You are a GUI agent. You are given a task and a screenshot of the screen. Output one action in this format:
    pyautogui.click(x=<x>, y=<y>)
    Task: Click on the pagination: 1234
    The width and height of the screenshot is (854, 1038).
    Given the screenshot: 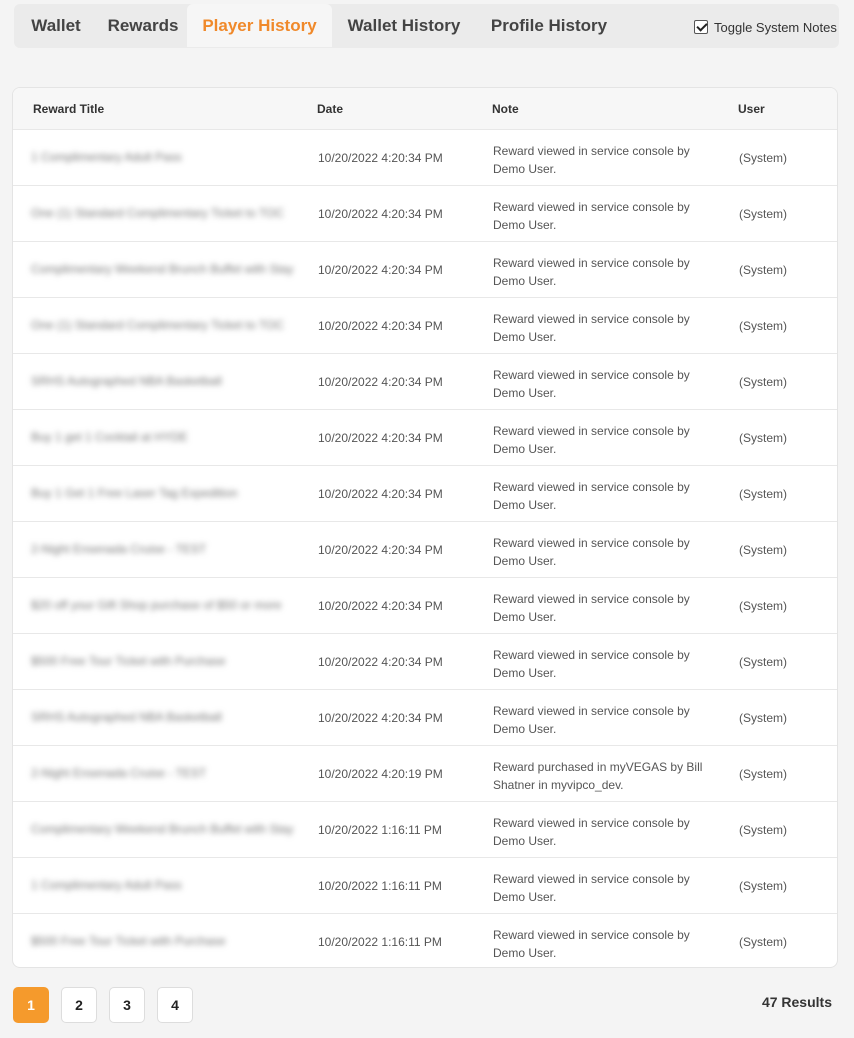 What is the action you would take?
    pyautogui.click(x=103, y=1005)
    